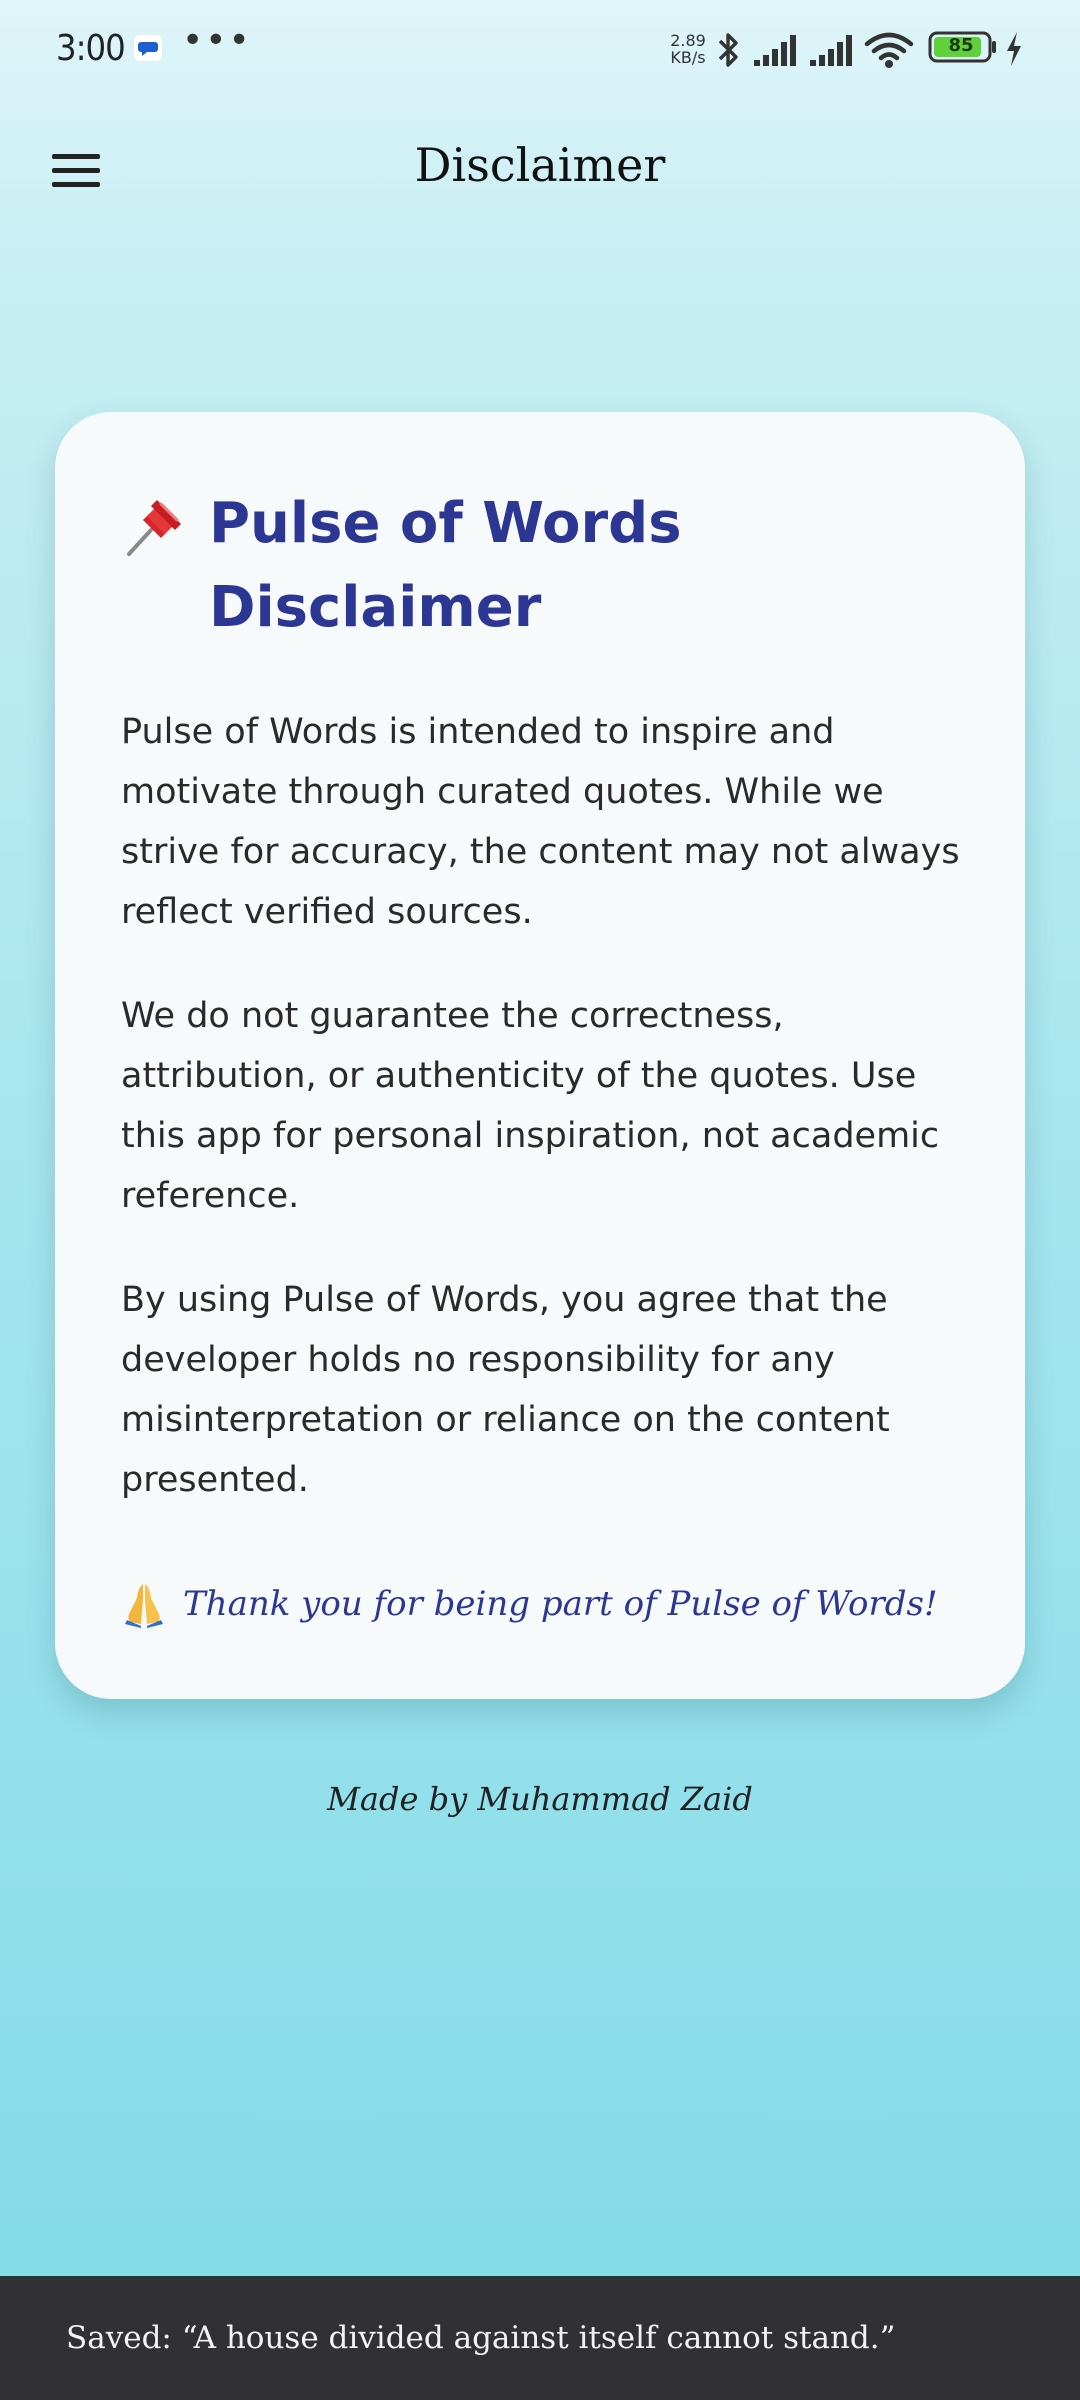  I want to click on message-icon, so click(148, 48).